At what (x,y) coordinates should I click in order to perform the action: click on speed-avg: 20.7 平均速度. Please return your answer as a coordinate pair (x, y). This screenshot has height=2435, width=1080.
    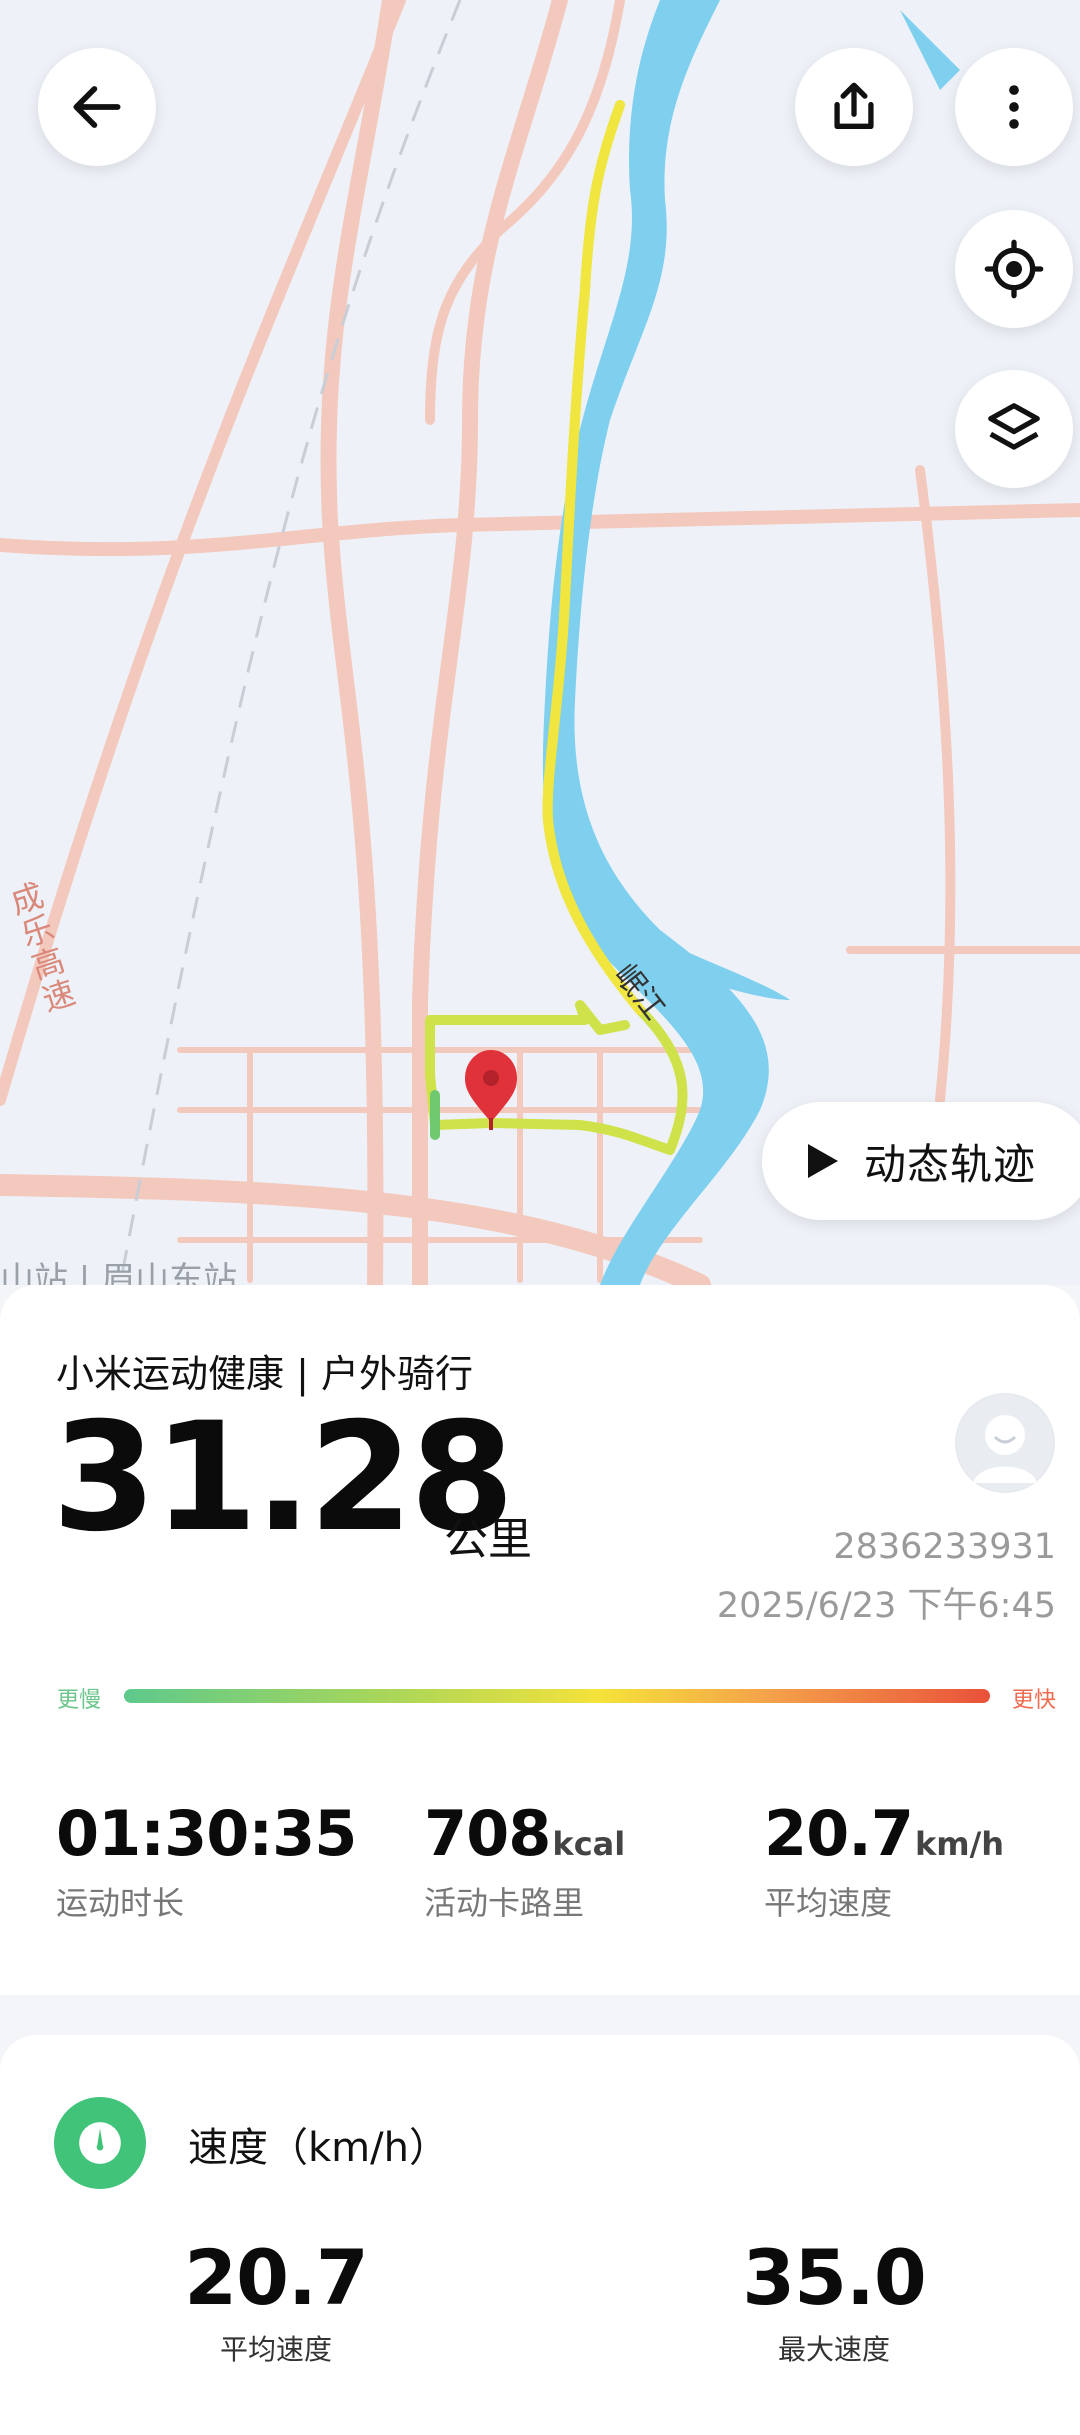
    Looking at the image, I should click on (276, 2300).